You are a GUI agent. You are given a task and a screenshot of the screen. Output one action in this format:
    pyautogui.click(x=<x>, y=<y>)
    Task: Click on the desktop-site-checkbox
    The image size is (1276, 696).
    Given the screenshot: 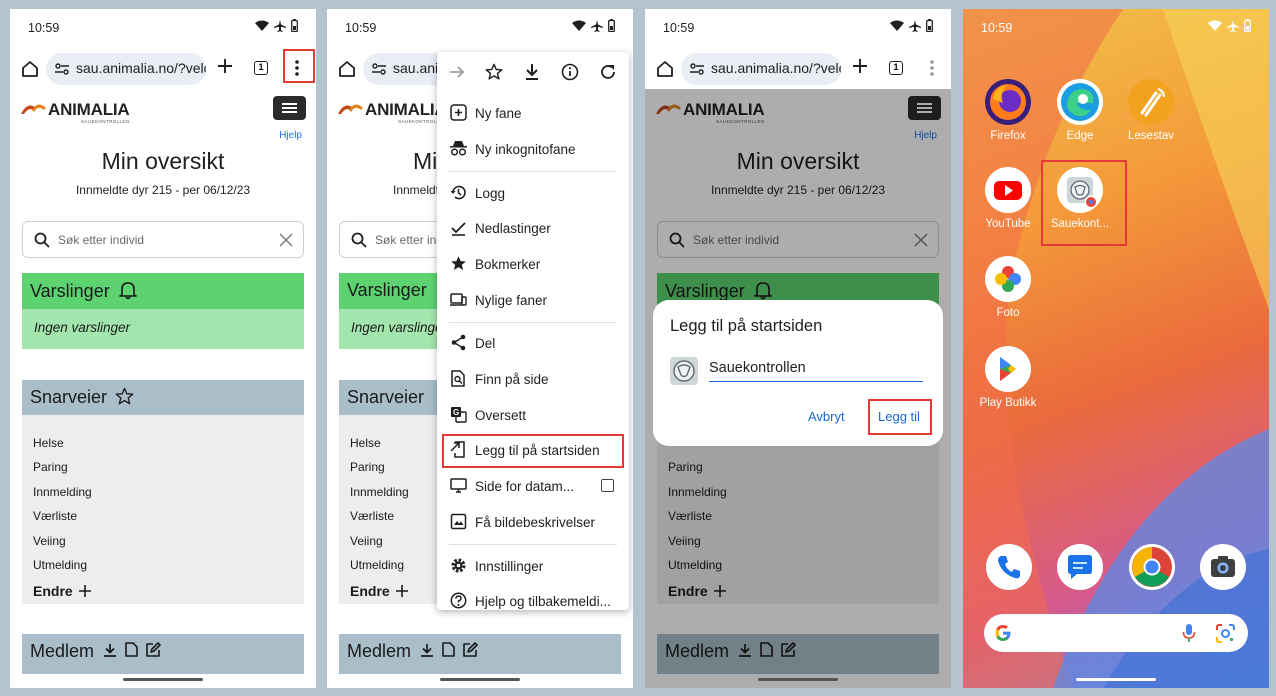 What is the action you would take?
    pyautogui.click(x=607, y=485)
    